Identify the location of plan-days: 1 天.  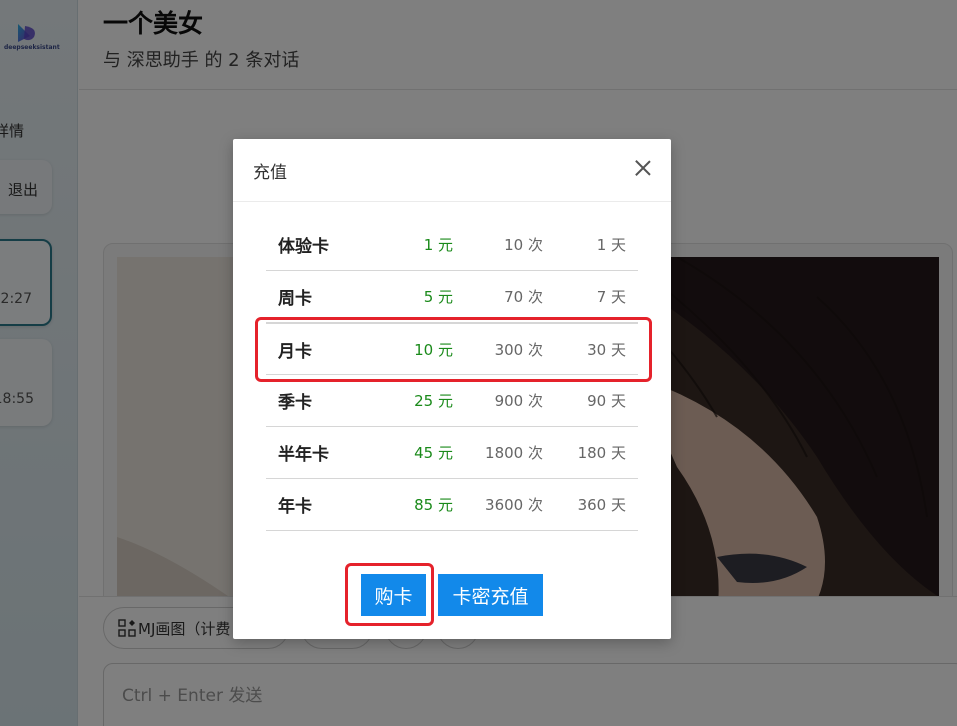
(611, 245).